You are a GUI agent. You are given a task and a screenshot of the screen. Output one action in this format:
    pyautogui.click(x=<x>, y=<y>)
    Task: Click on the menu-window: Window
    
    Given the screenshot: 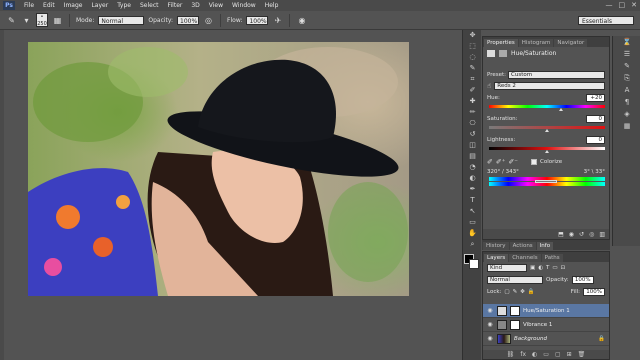 What is the action you would take?
    pyautogui.click(x=244, y=5)
    